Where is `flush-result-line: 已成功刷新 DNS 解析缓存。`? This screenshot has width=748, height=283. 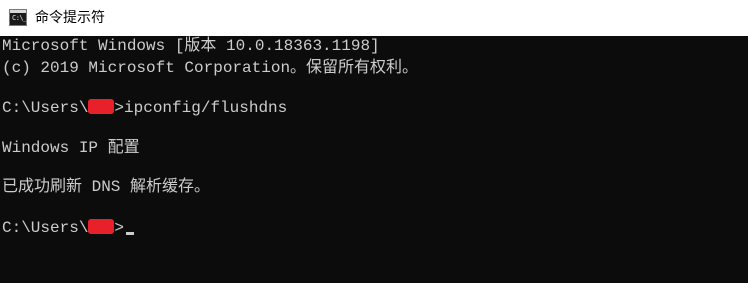 flush-result-line: 已成功刷新 DNS 解析缓存。 is located at coordinates (106, 187).